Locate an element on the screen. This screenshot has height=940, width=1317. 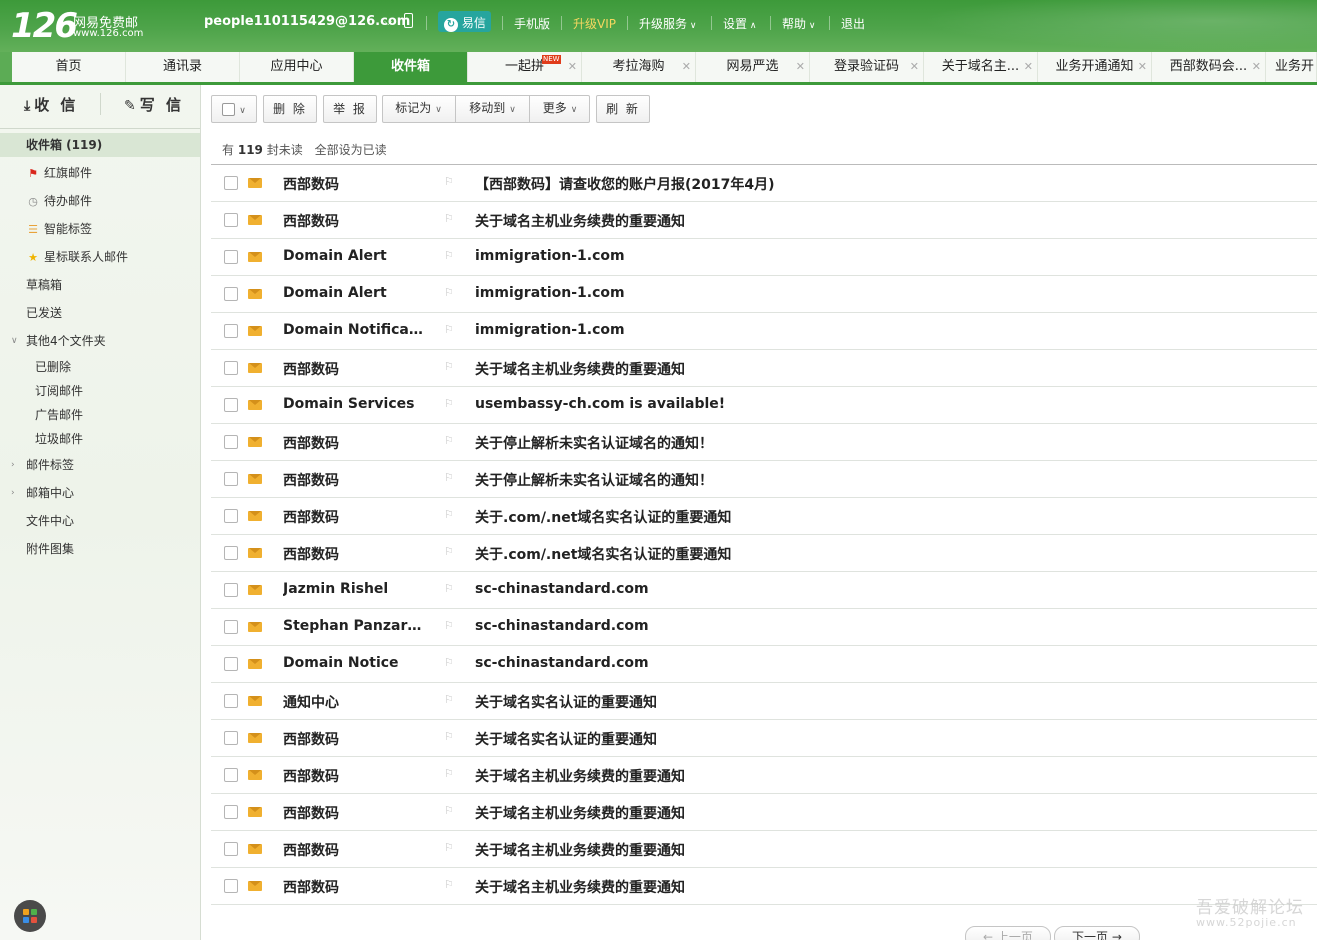
mail-row: Domain Alert ⚐ immigration-1.com is located at coordinates (764, 294).